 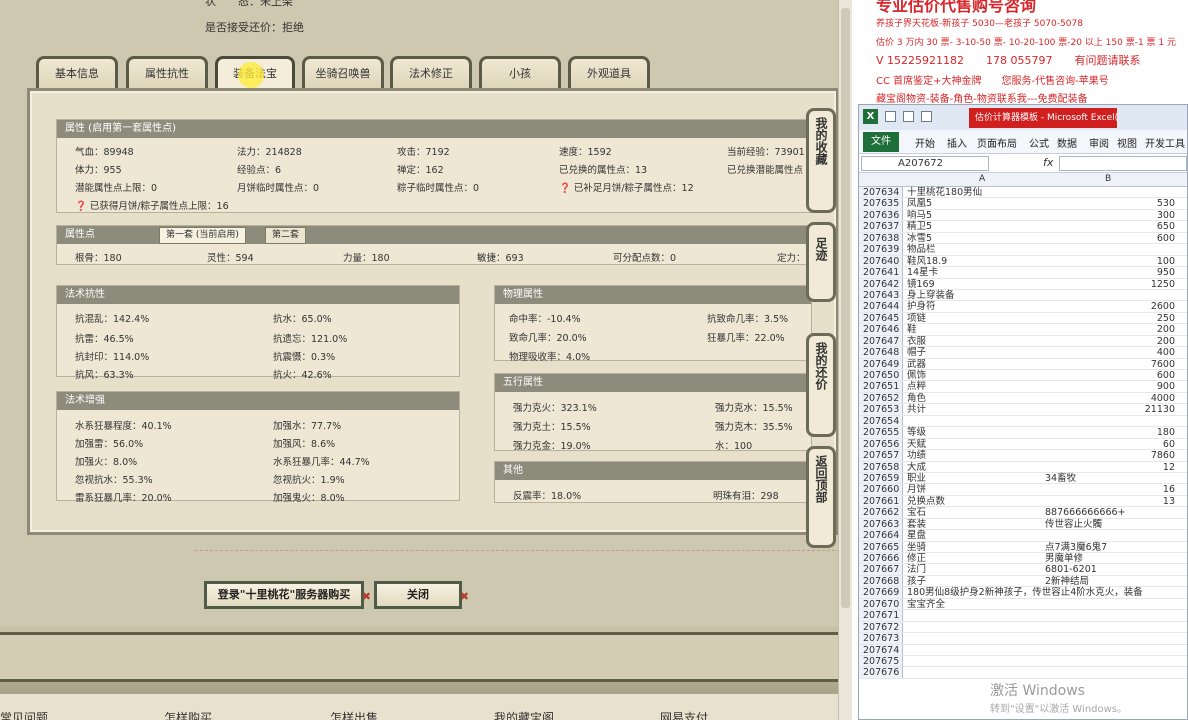 I want to click on row-number: 207656, so click(x=881, y=444).